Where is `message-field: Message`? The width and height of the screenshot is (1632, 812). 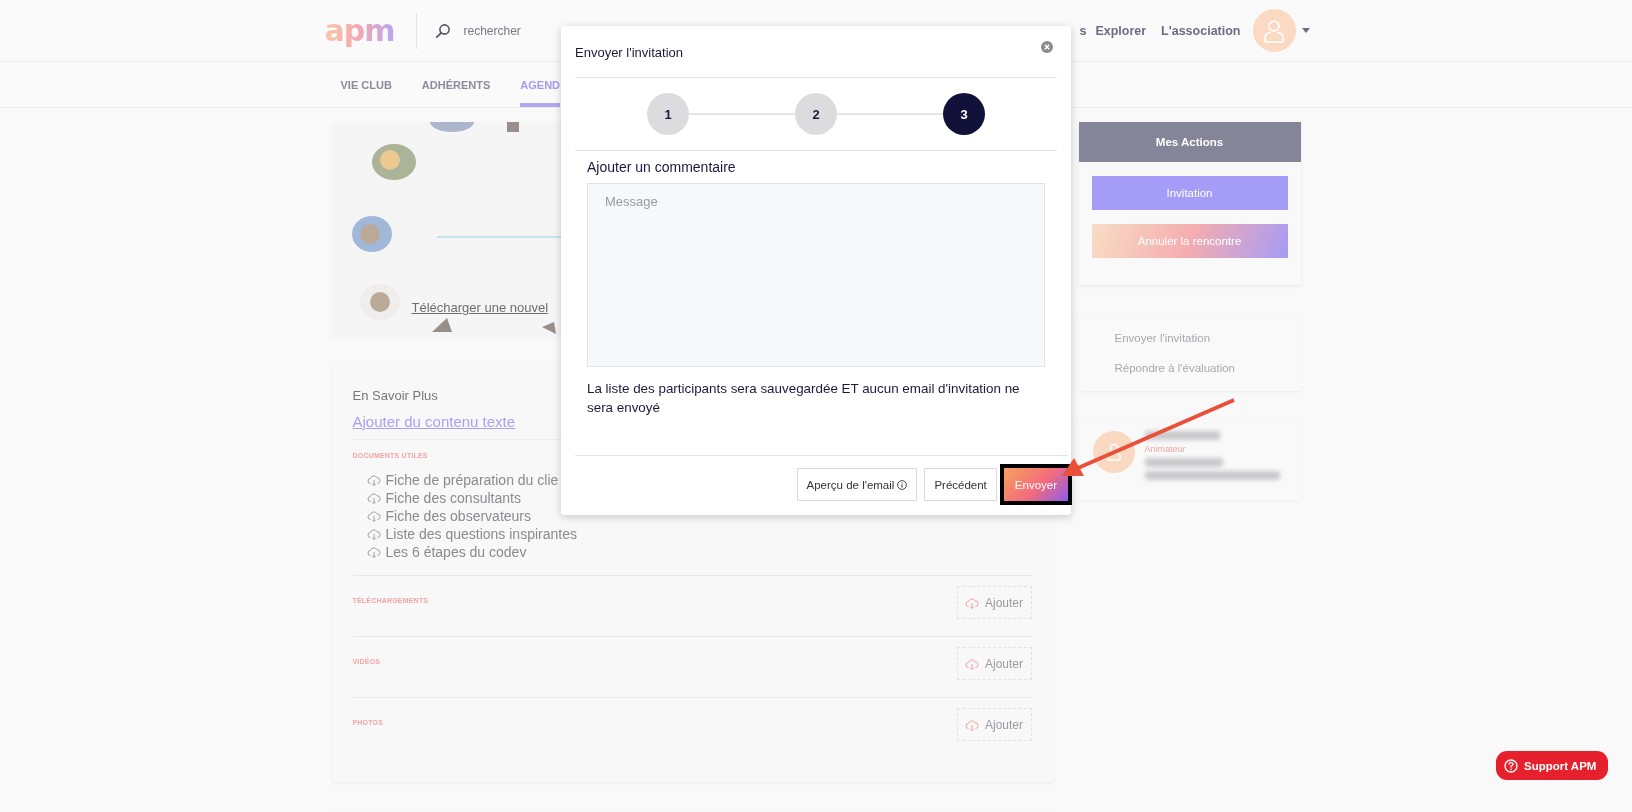
message-field: Message is located at coordinates (816, 275).